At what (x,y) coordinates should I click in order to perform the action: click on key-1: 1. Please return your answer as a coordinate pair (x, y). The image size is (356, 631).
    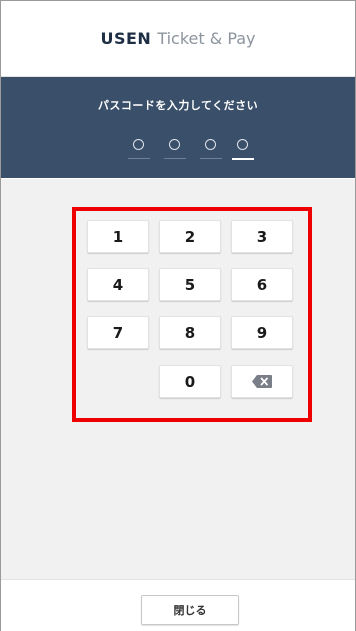
    Looking at the image, I should click on (118, 236).